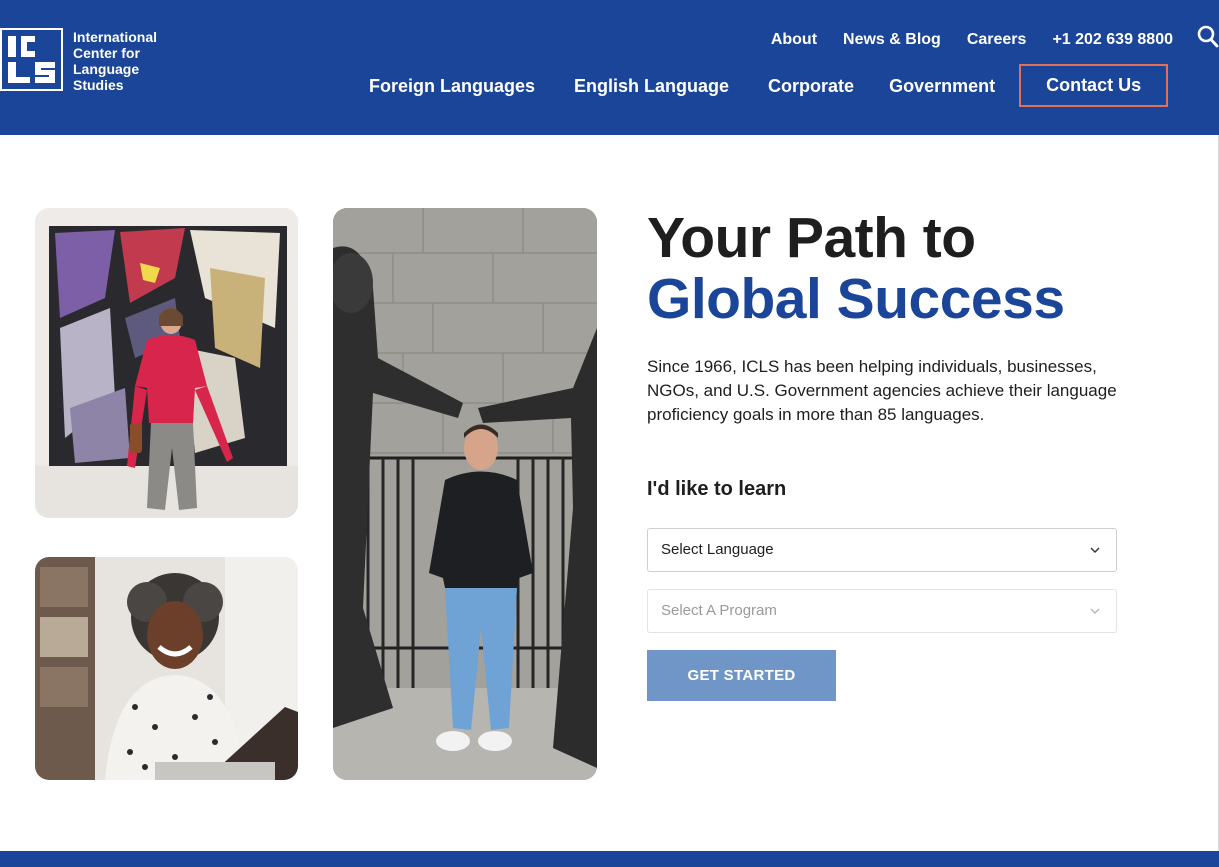 This screenshot has height=867, width=1219. I want to click on photo-student-at-laptop, so click(166, 668).